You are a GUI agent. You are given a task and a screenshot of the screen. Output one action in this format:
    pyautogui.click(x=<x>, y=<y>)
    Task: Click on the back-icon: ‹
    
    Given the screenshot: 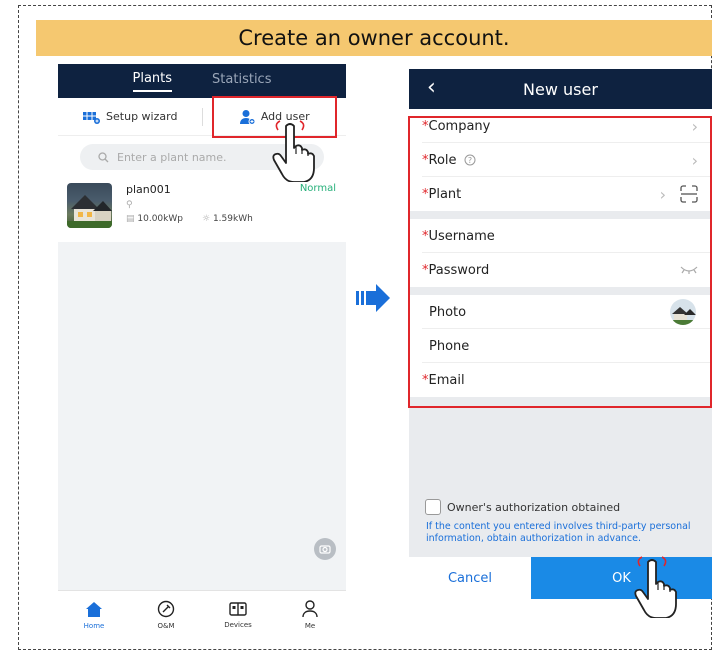 What is the action you would take?
    pyautogui.click(x=431, y=87)
    